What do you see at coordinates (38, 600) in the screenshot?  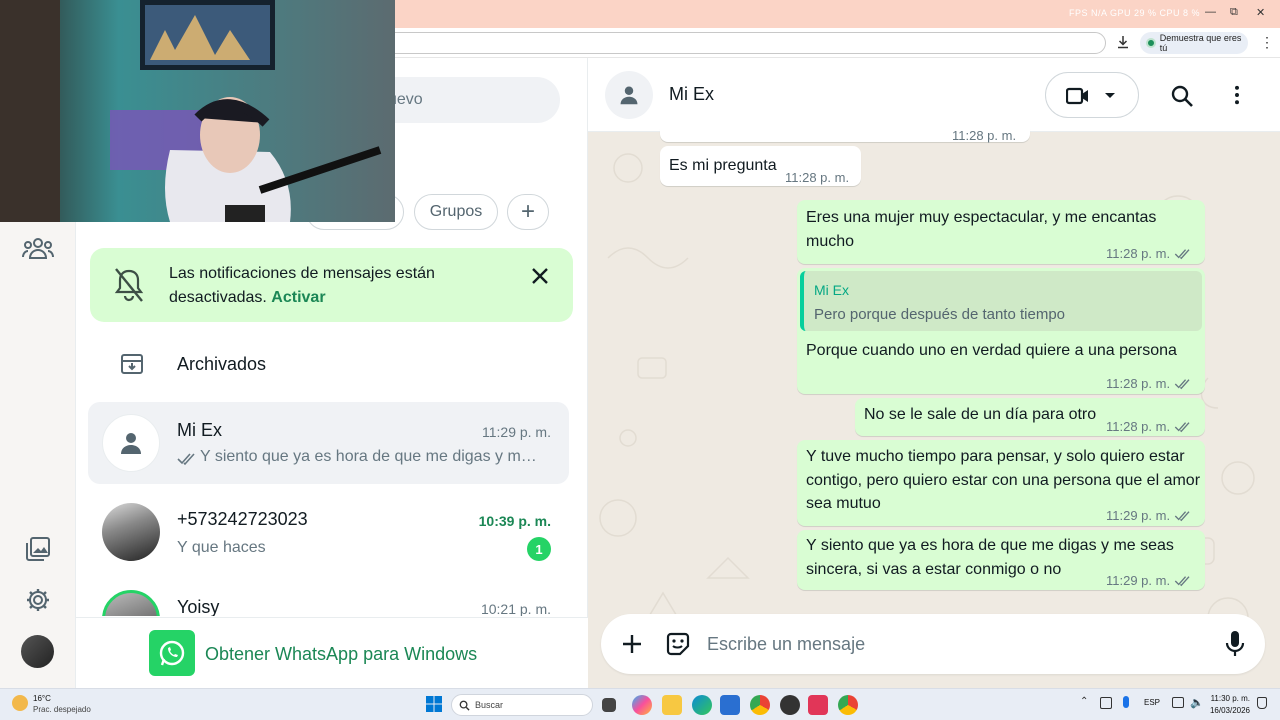 I see `settings-gear-icon` at bounding box center [38, 600].